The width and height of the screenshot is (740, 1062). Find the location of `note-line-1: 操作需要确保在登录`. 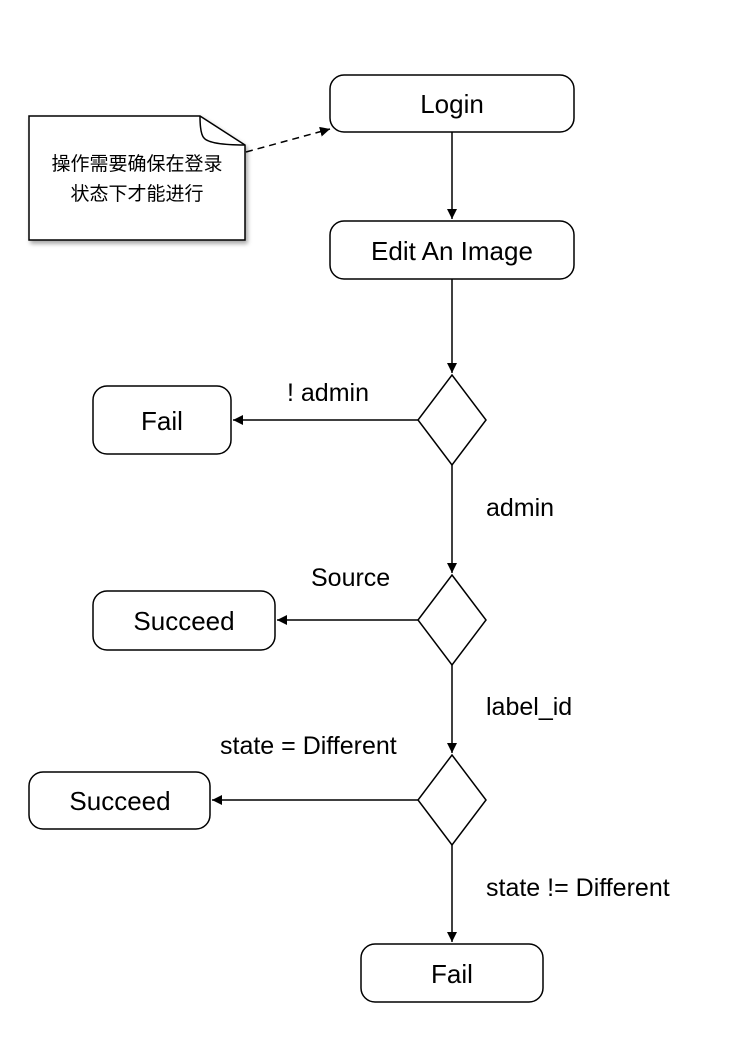

note-line-1: 操作需要确保在登录 is located at coordinates (136, 164).